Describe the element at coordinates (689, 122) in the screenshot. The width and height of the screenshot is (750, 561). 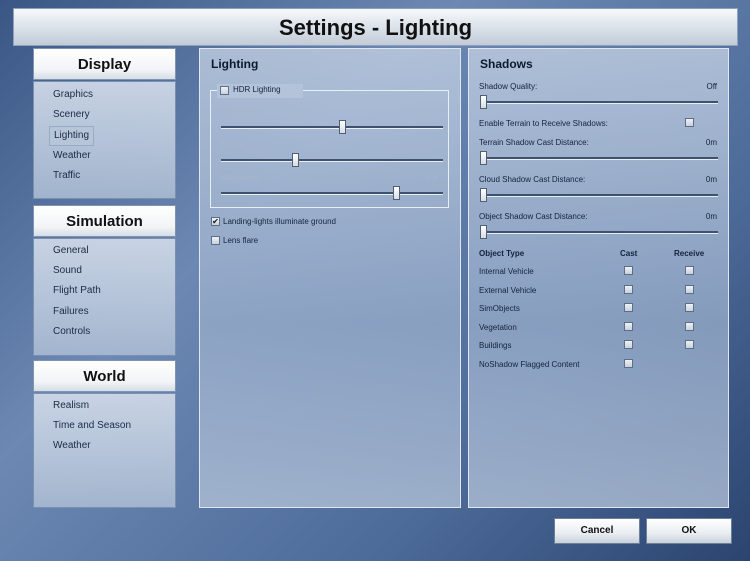
I see `terrain-receive-checkbox` at that location.